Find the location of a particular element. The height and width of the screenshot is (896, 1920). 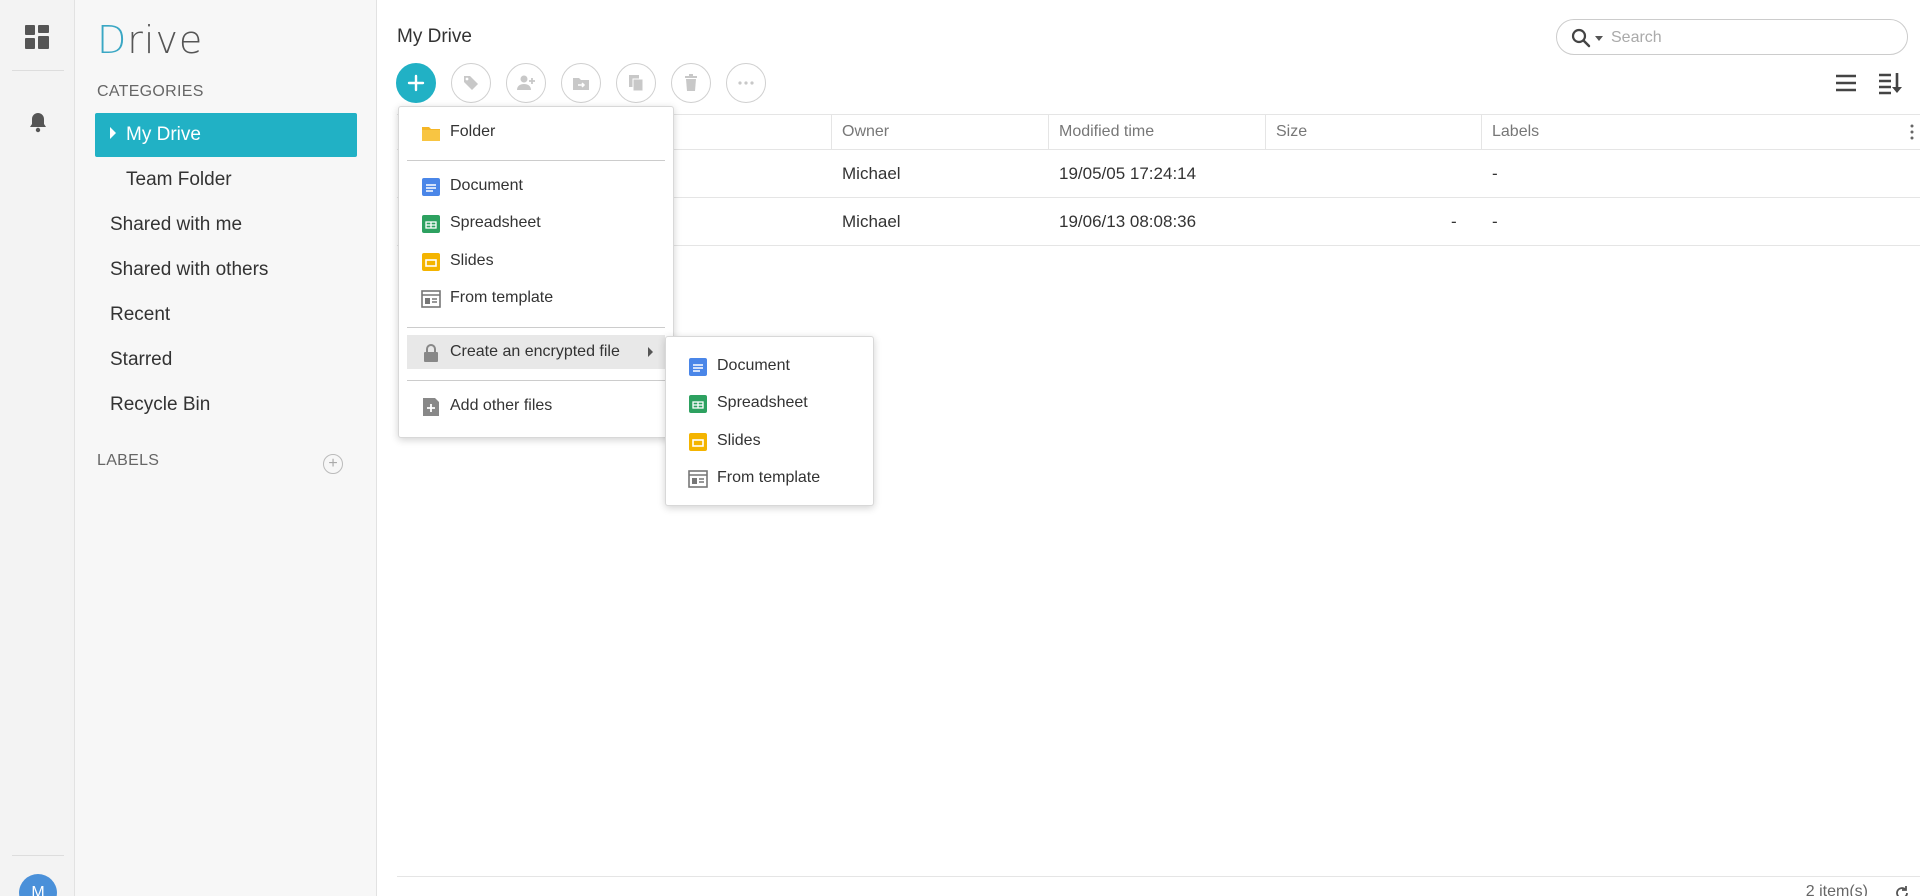

share-button is located at coordinates (526, 83).